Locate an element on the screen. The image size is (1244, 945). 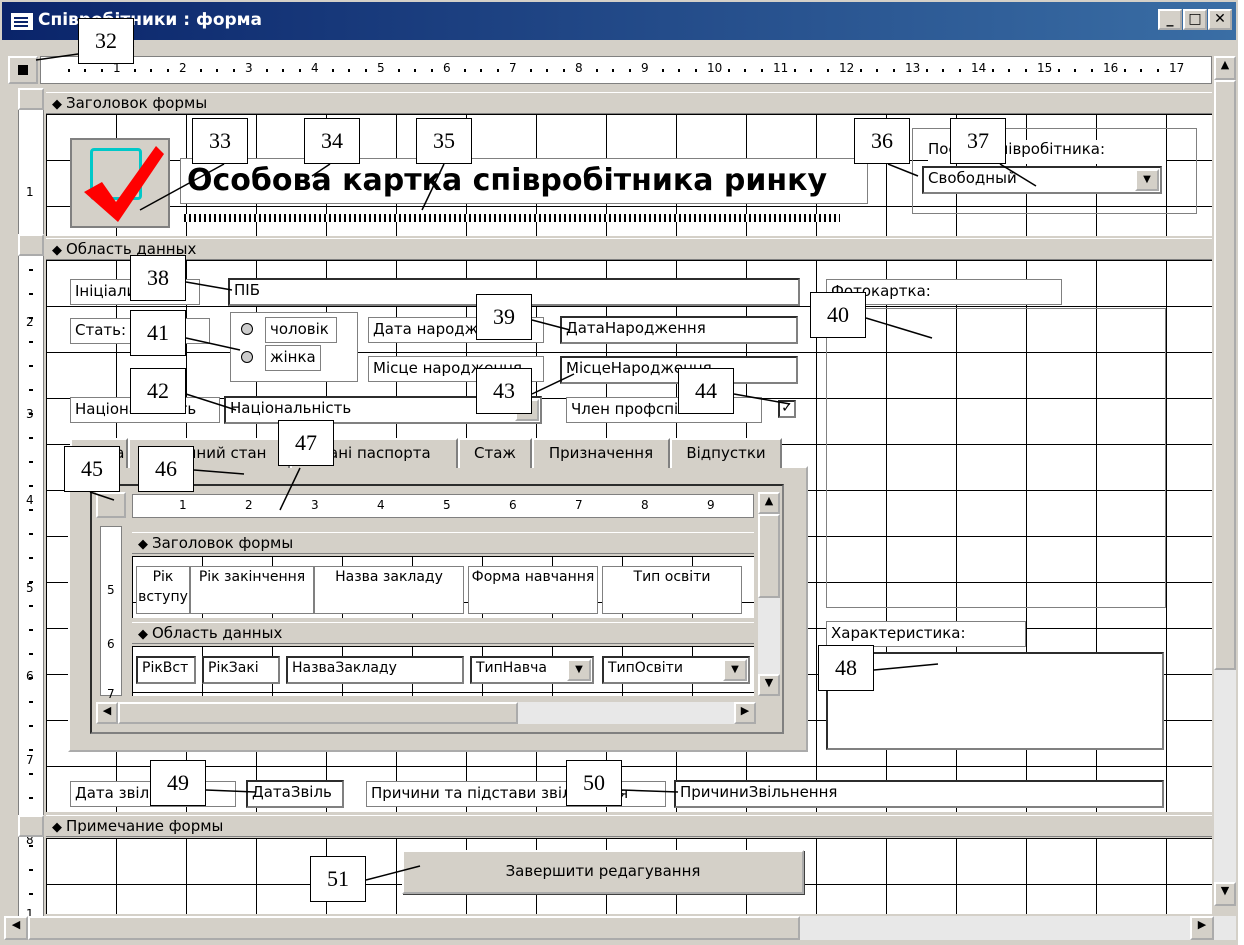
characteristic-label: Характеристика: is located at coordinates (926, 634).